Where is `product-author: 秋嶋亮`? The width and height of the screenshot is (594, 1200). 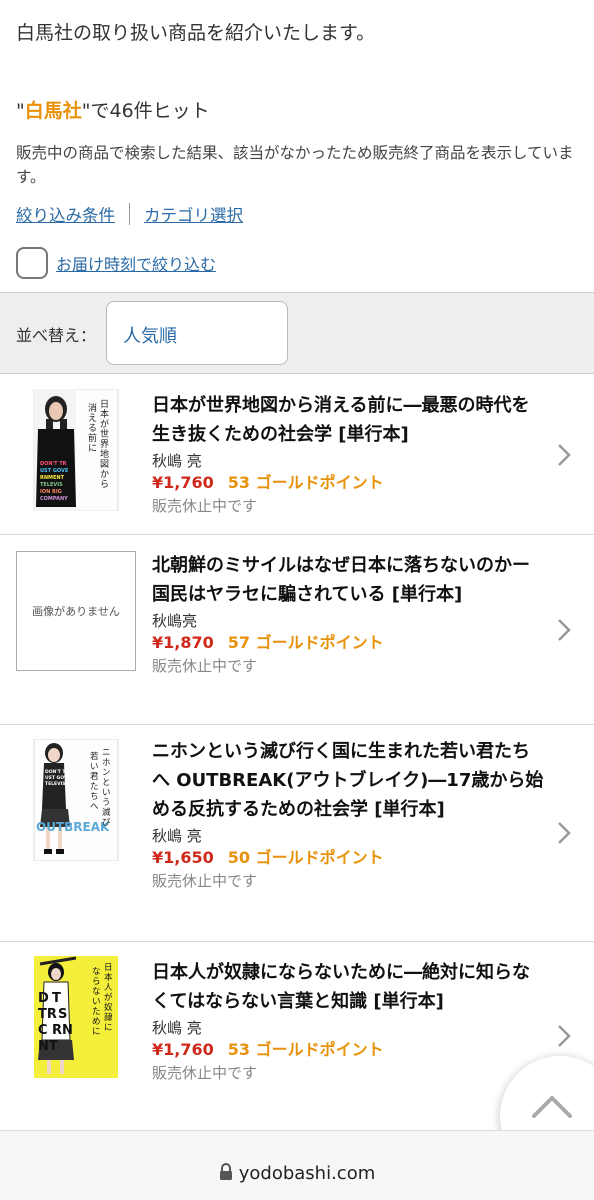 product-author: 秋嶋亮 is located at coordinates (175, 621).